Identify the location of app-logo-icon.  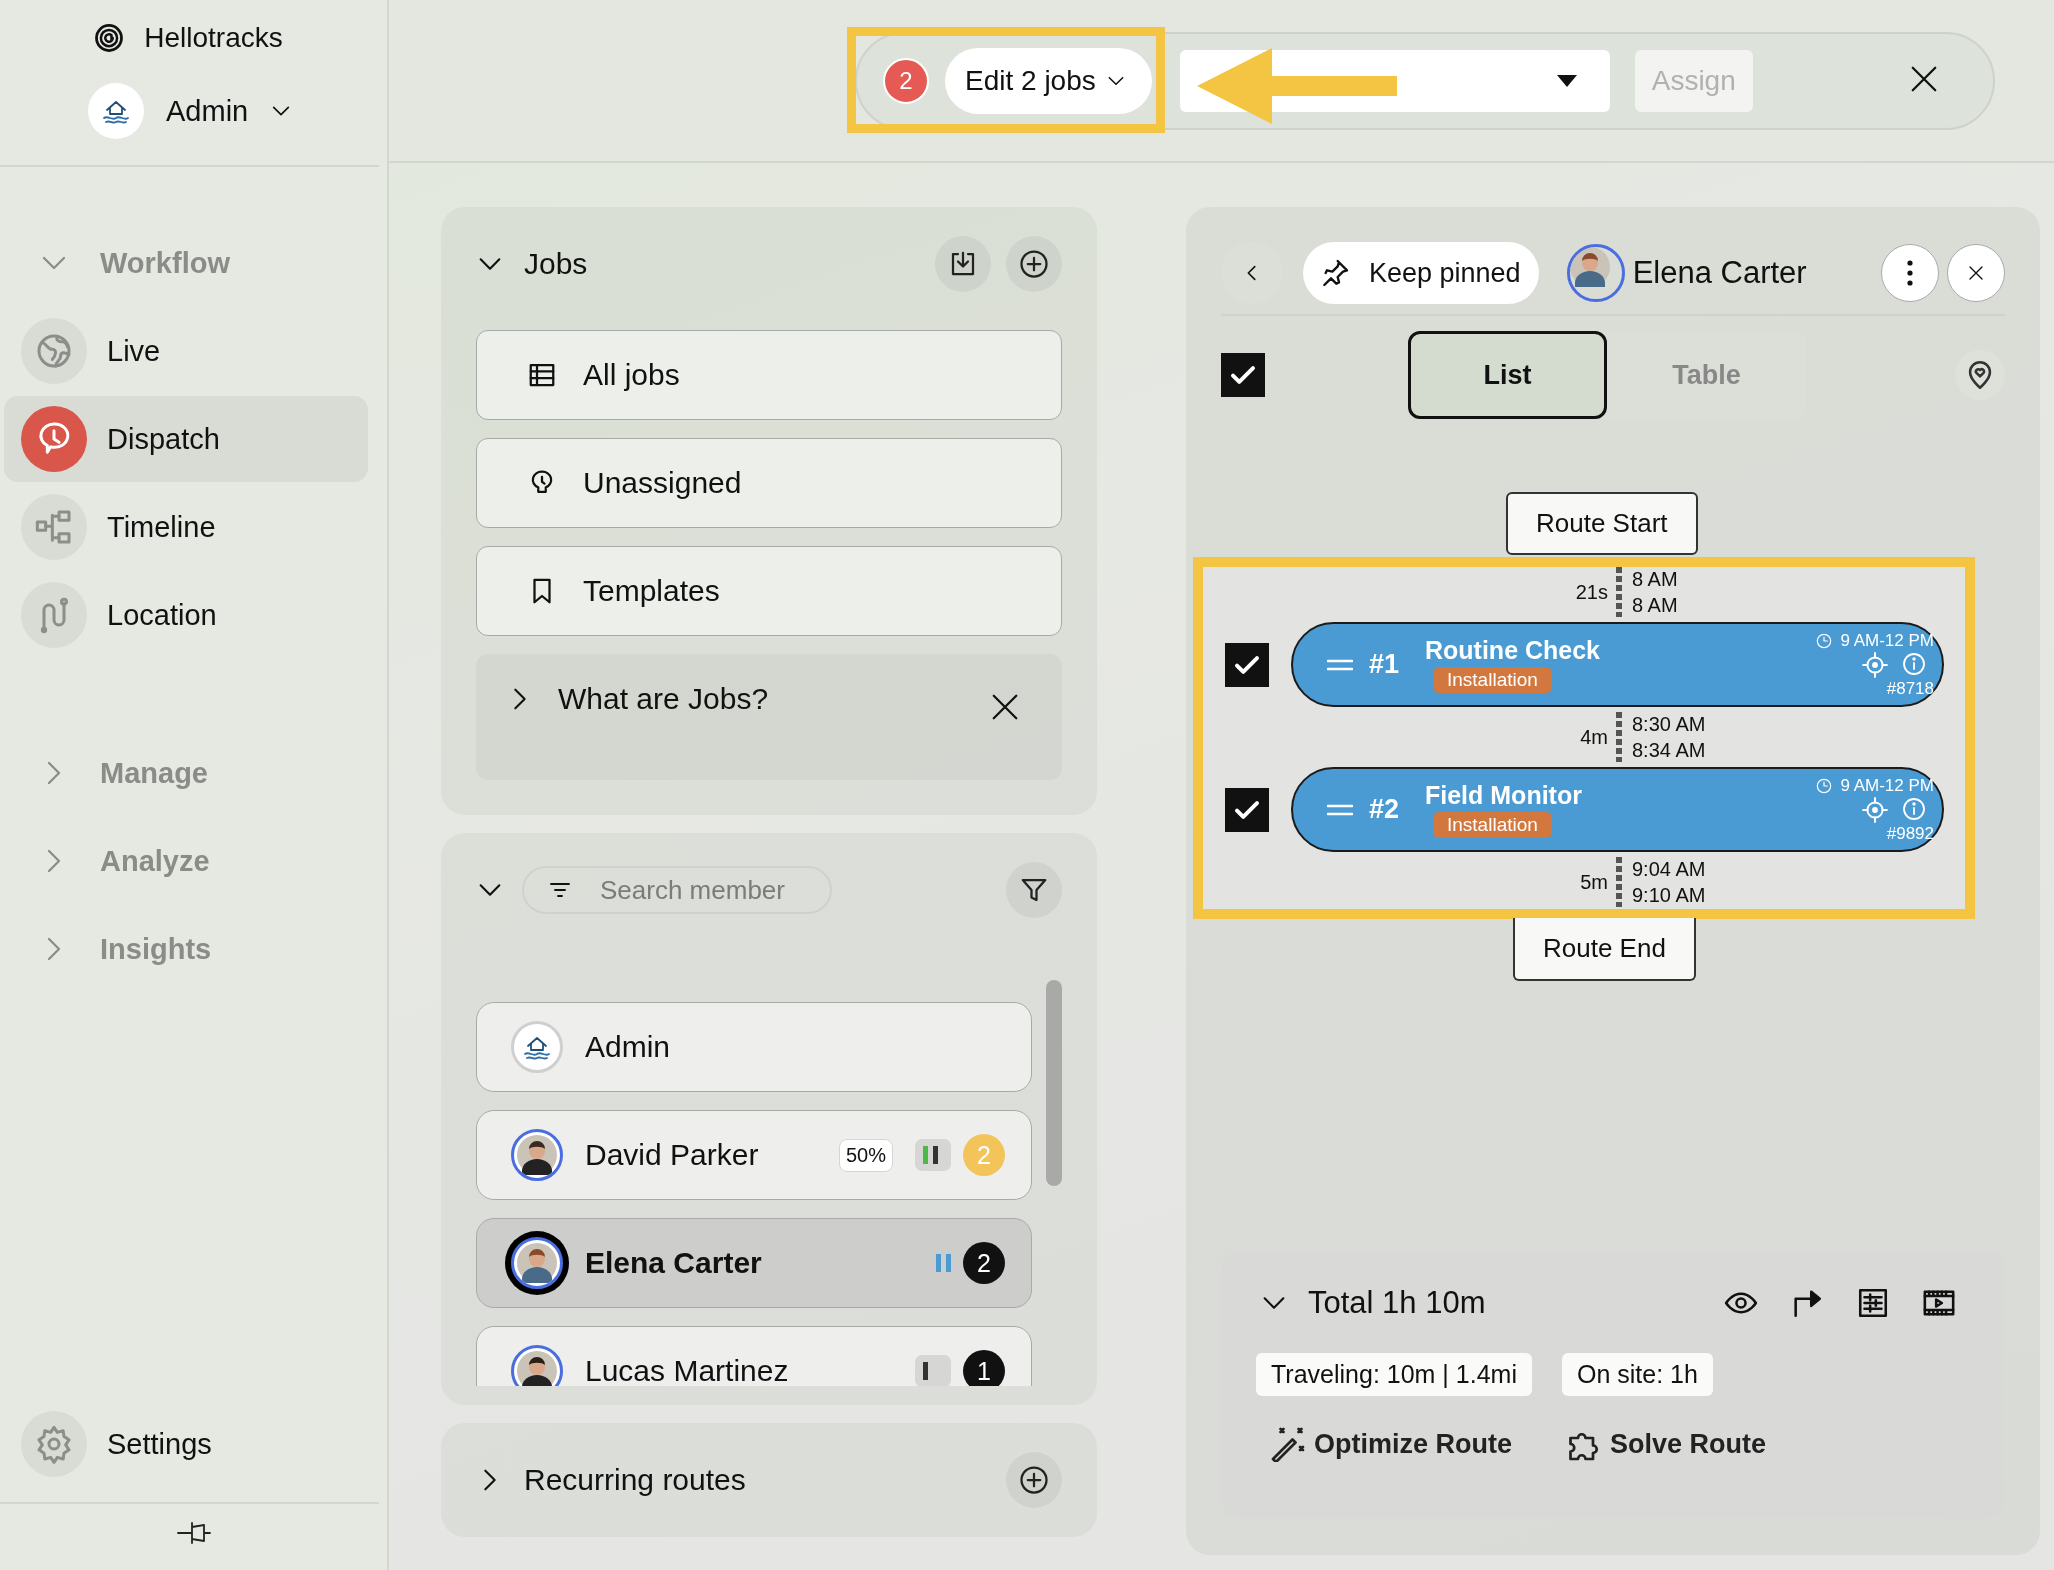
(109, 38).